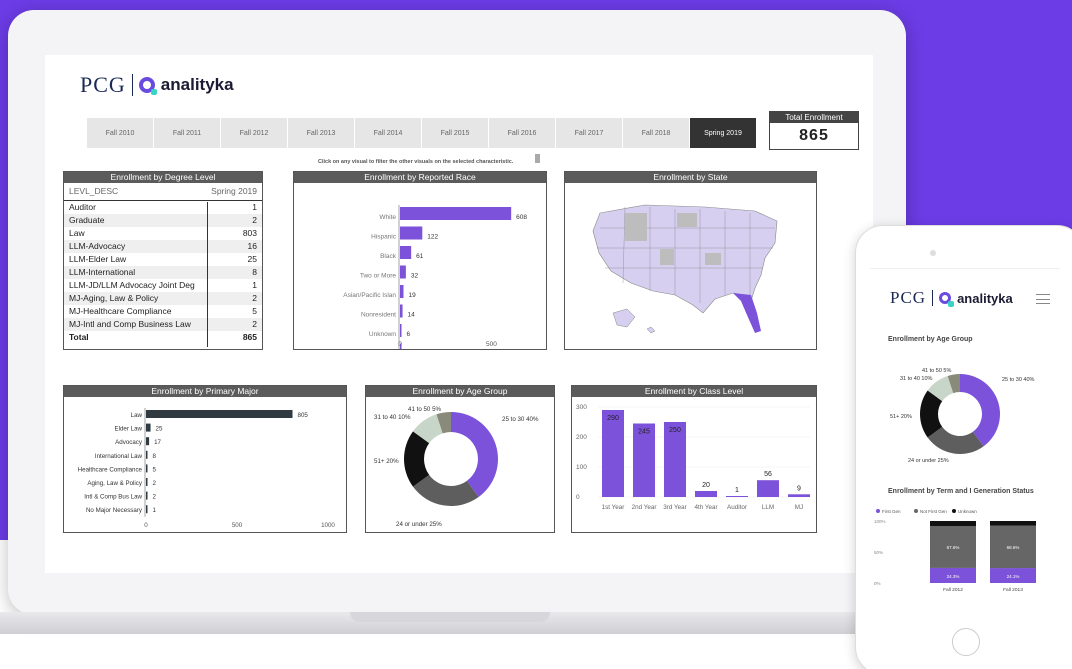  I want to click on bar-category-label: Law, so click(137, 415).